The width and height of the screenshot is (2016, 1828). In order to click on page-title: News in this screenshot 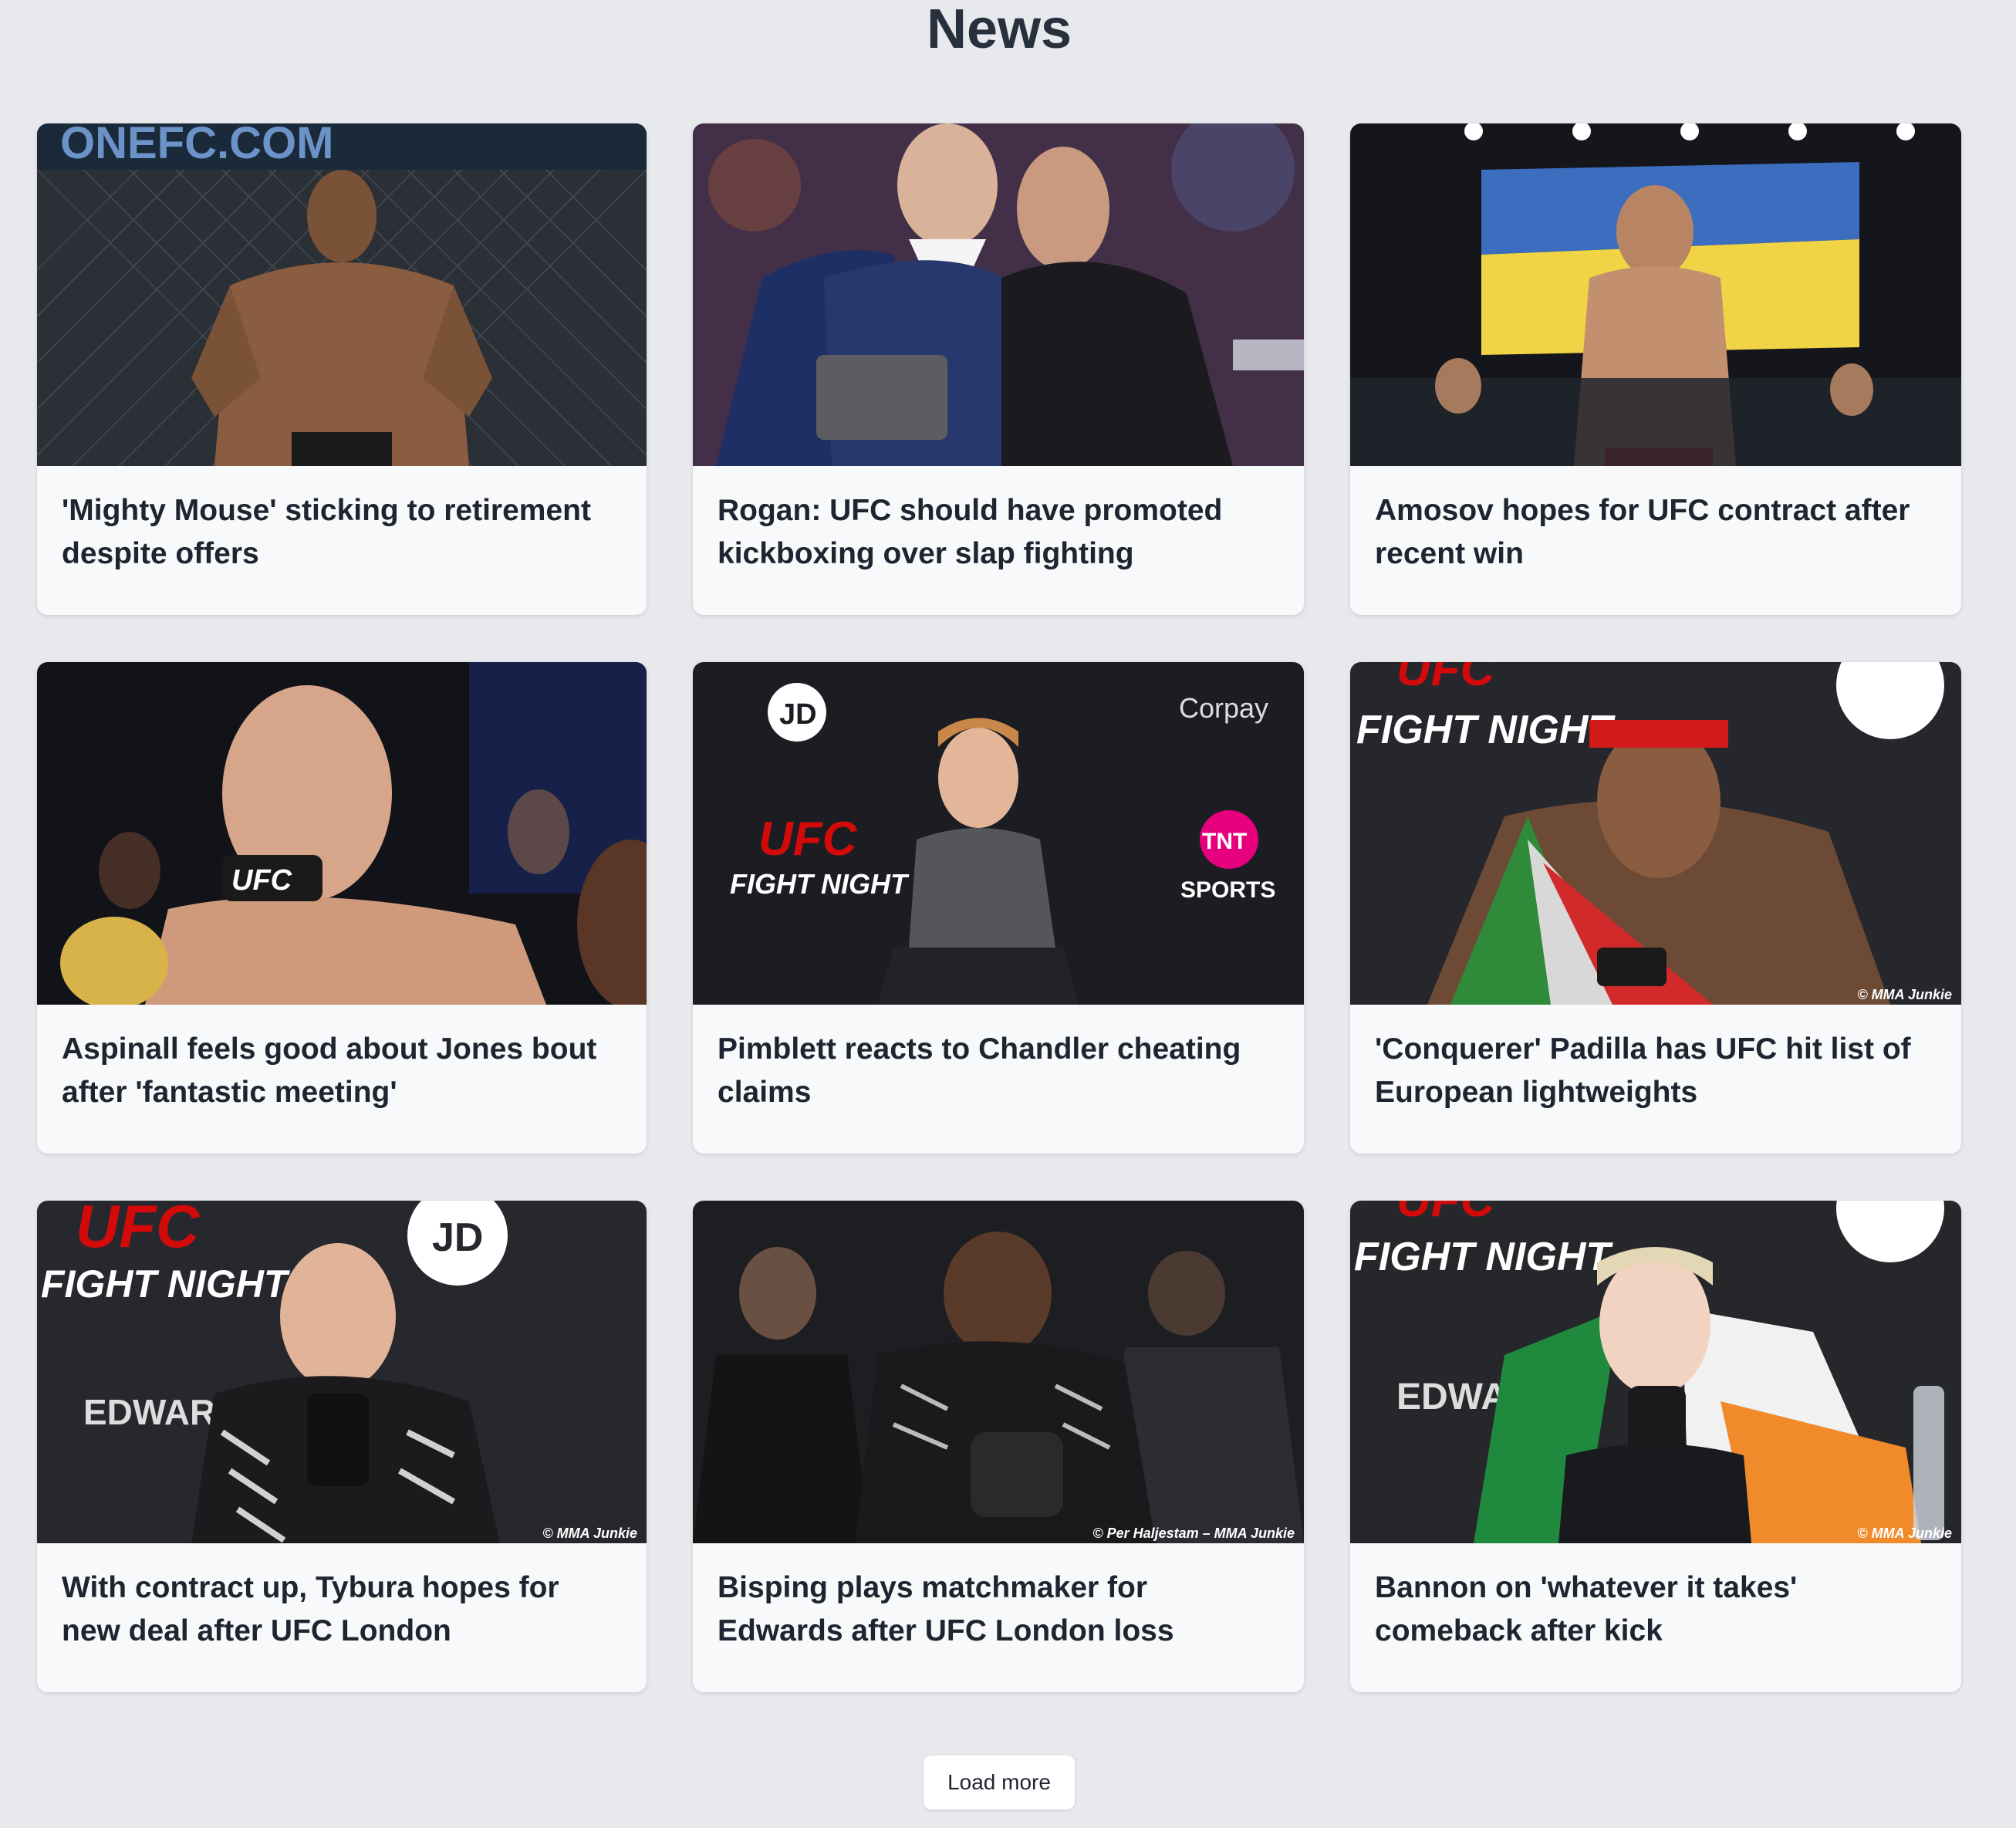, I will do `click(999, 30)`.